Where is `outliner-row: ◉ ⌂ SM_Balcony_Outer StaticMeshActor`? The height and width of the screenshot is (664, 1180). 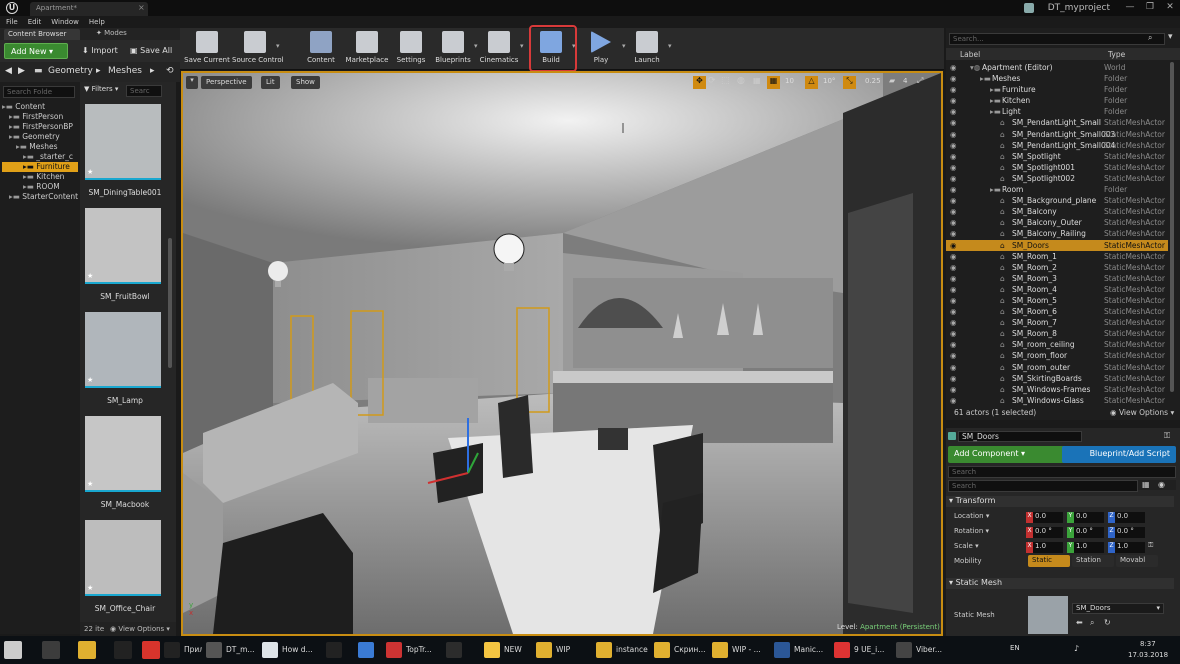 outliner-row: ◉ ⌂ SM_Balcony_Outer StaticMeshActor is located at coordinates (1057, 222).